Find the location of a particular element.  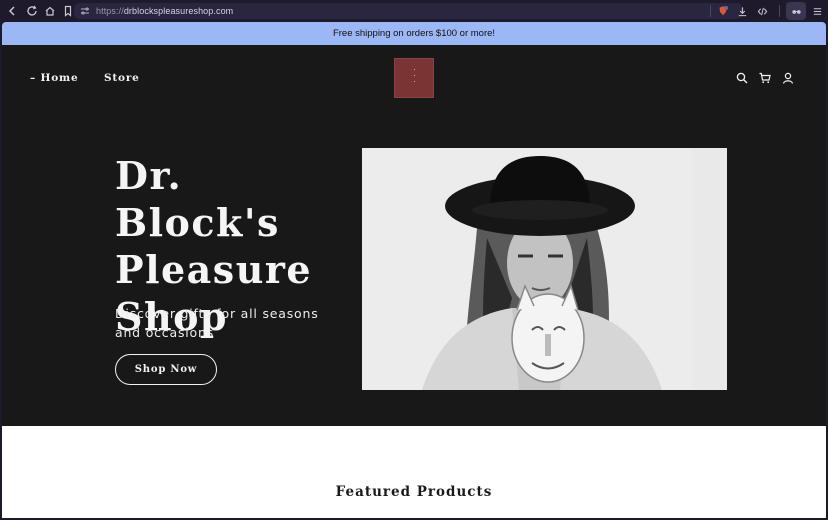

account-icon is located at coordinates (788, 78).